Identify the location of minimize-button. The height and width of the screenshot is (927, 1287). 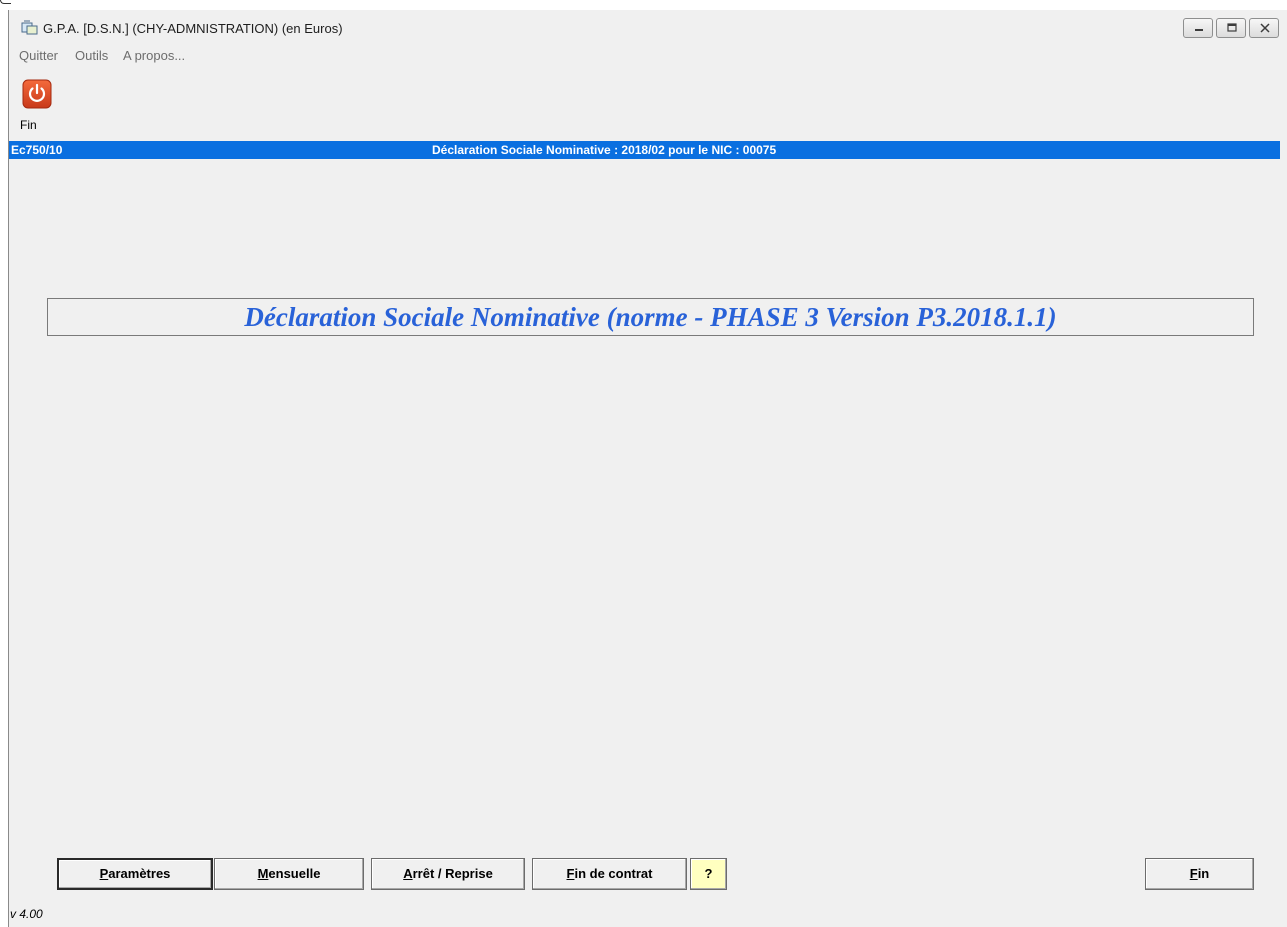
(1198, 28).